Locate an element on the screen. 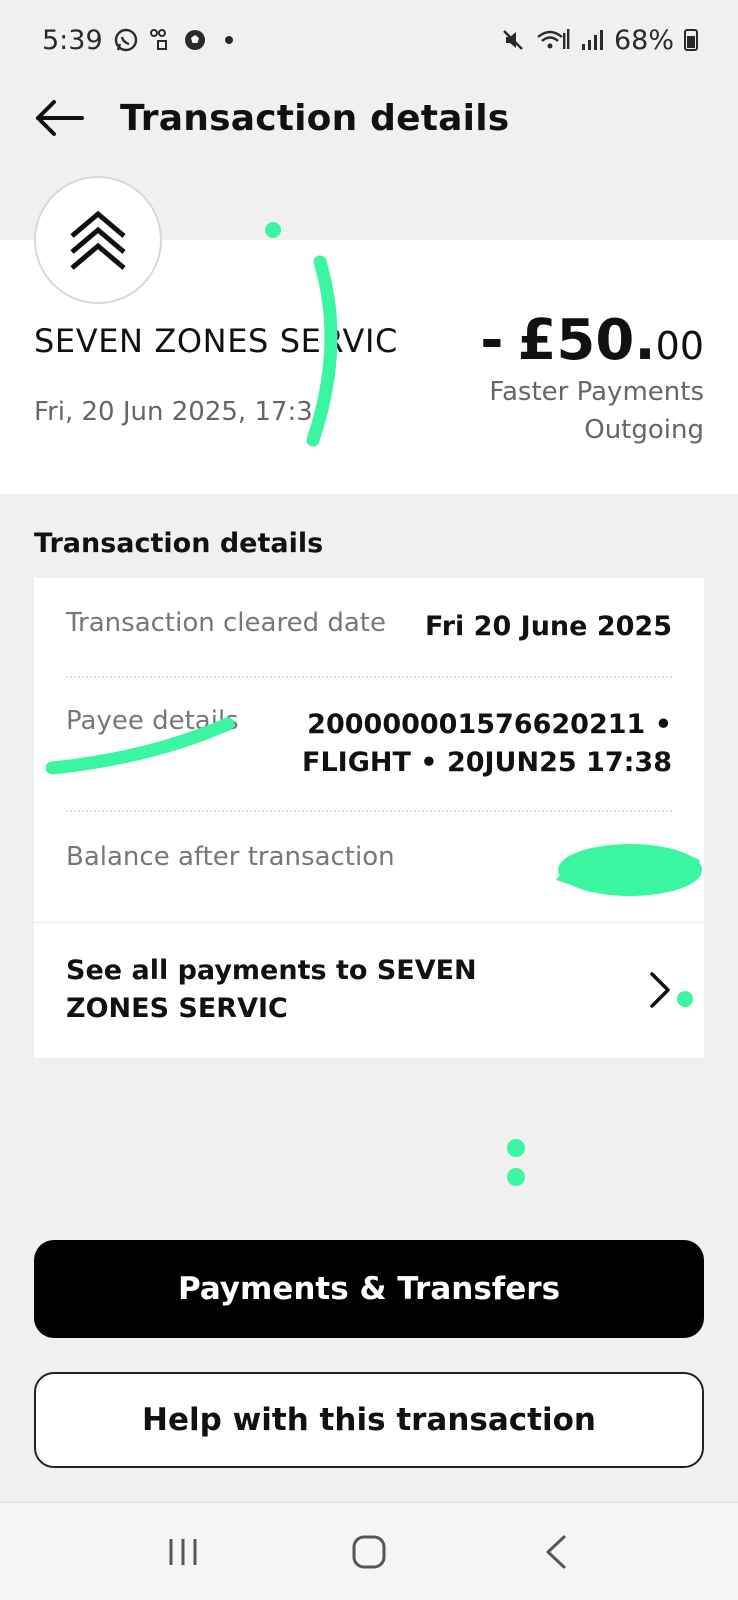 The height and width of the screenshot is (1600, 738). status-left: 5:39 is located at coordinates (137, 40).